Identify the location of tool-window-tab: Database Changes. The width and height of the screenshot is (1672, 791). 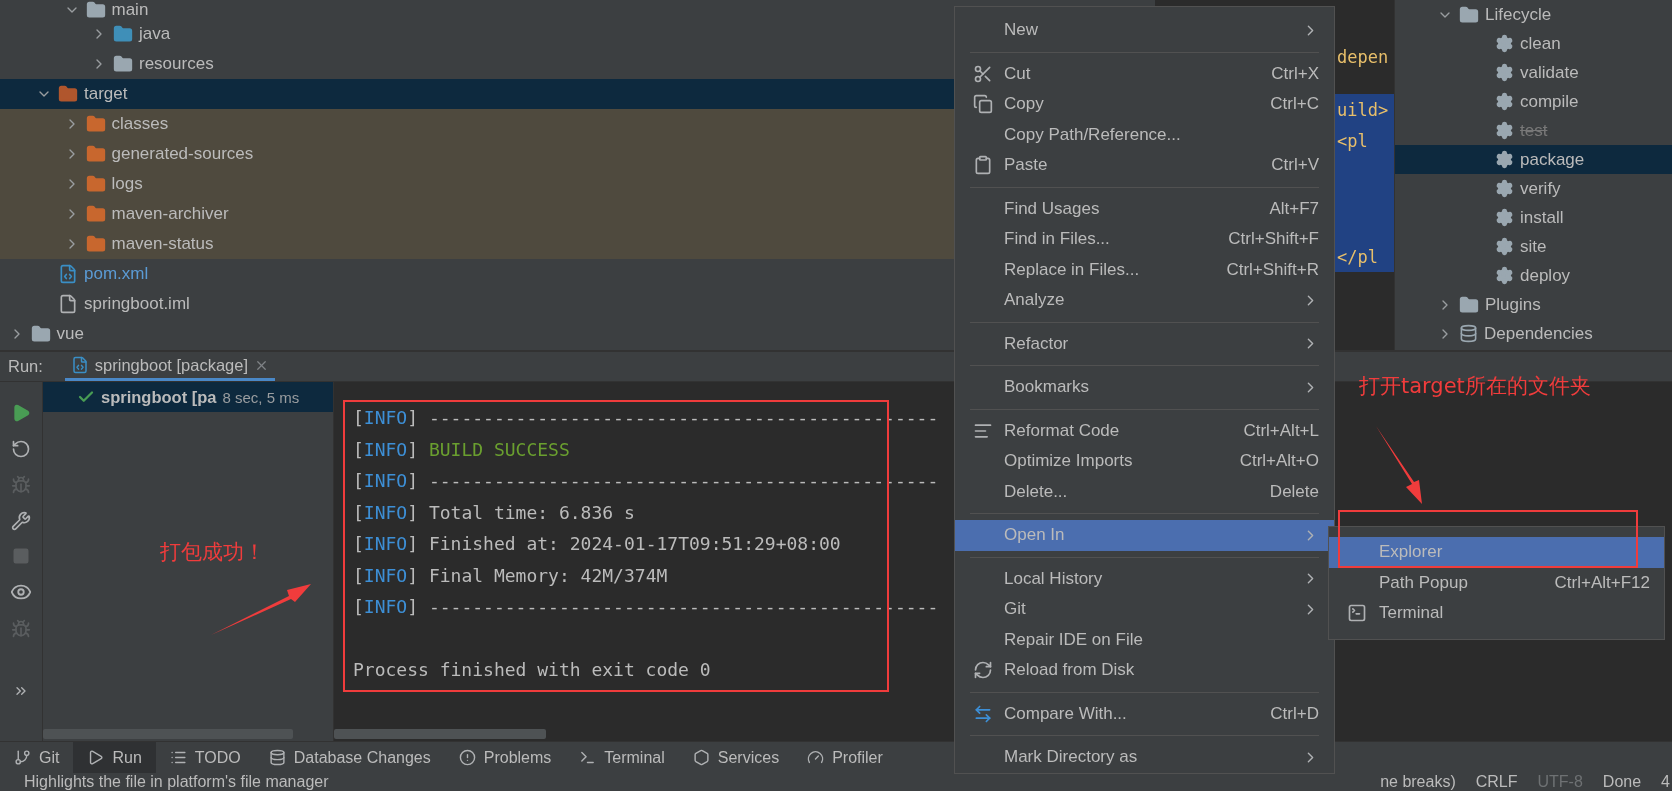
(349, 757).